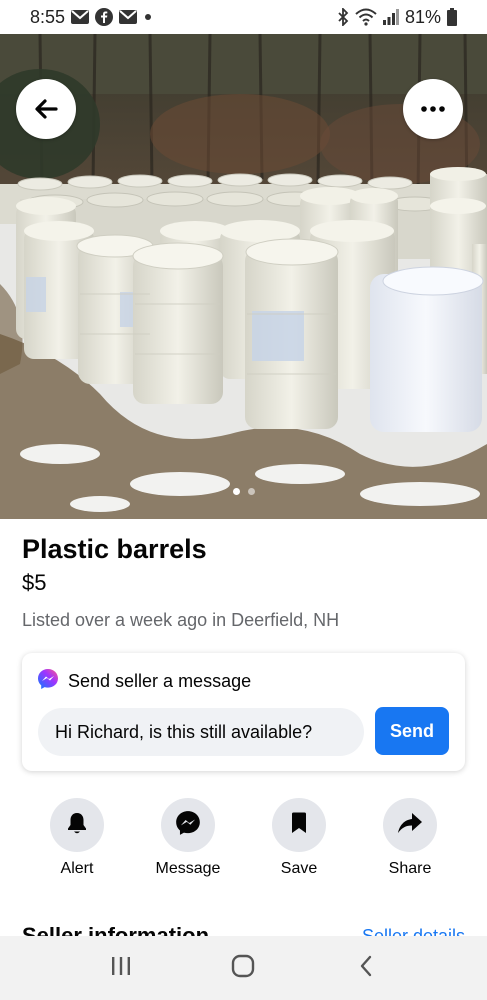 This screenshot has height=1000, width=487. I want to click on alert-button, so click(77, 825).